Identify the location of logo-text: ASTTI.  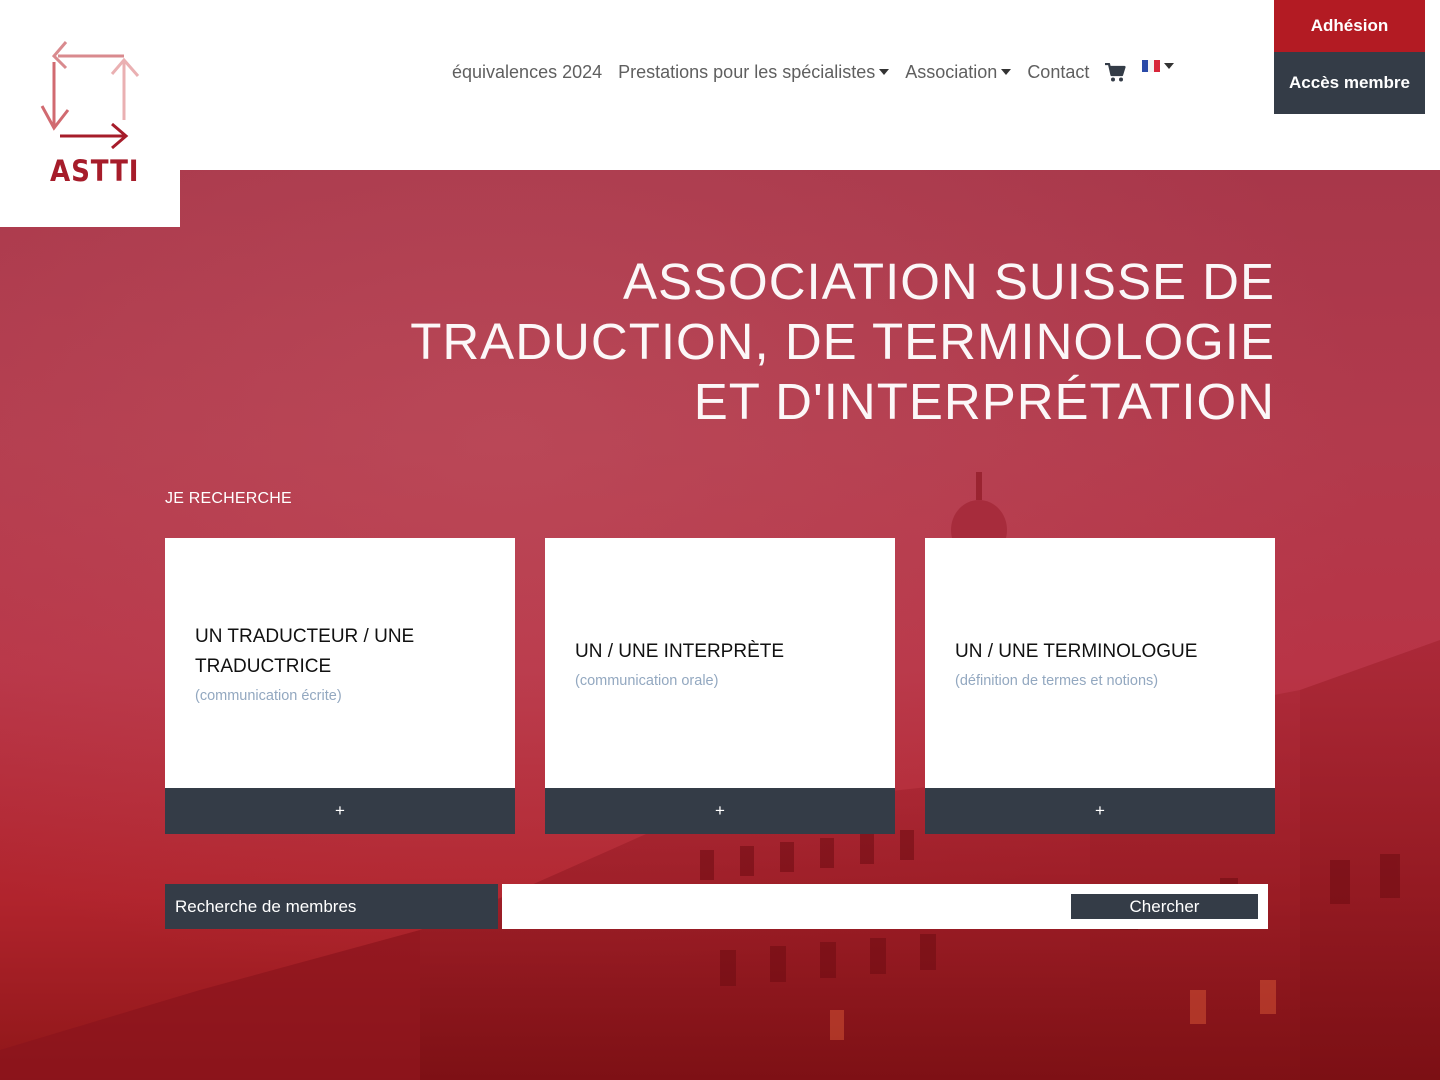
(95, 171).